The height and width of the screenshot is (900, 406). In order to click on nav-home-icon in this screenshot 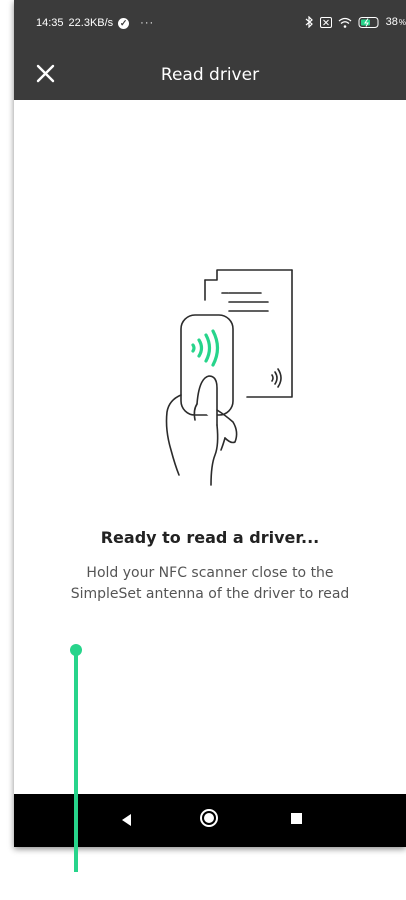, I will do `click(209, 818)`.